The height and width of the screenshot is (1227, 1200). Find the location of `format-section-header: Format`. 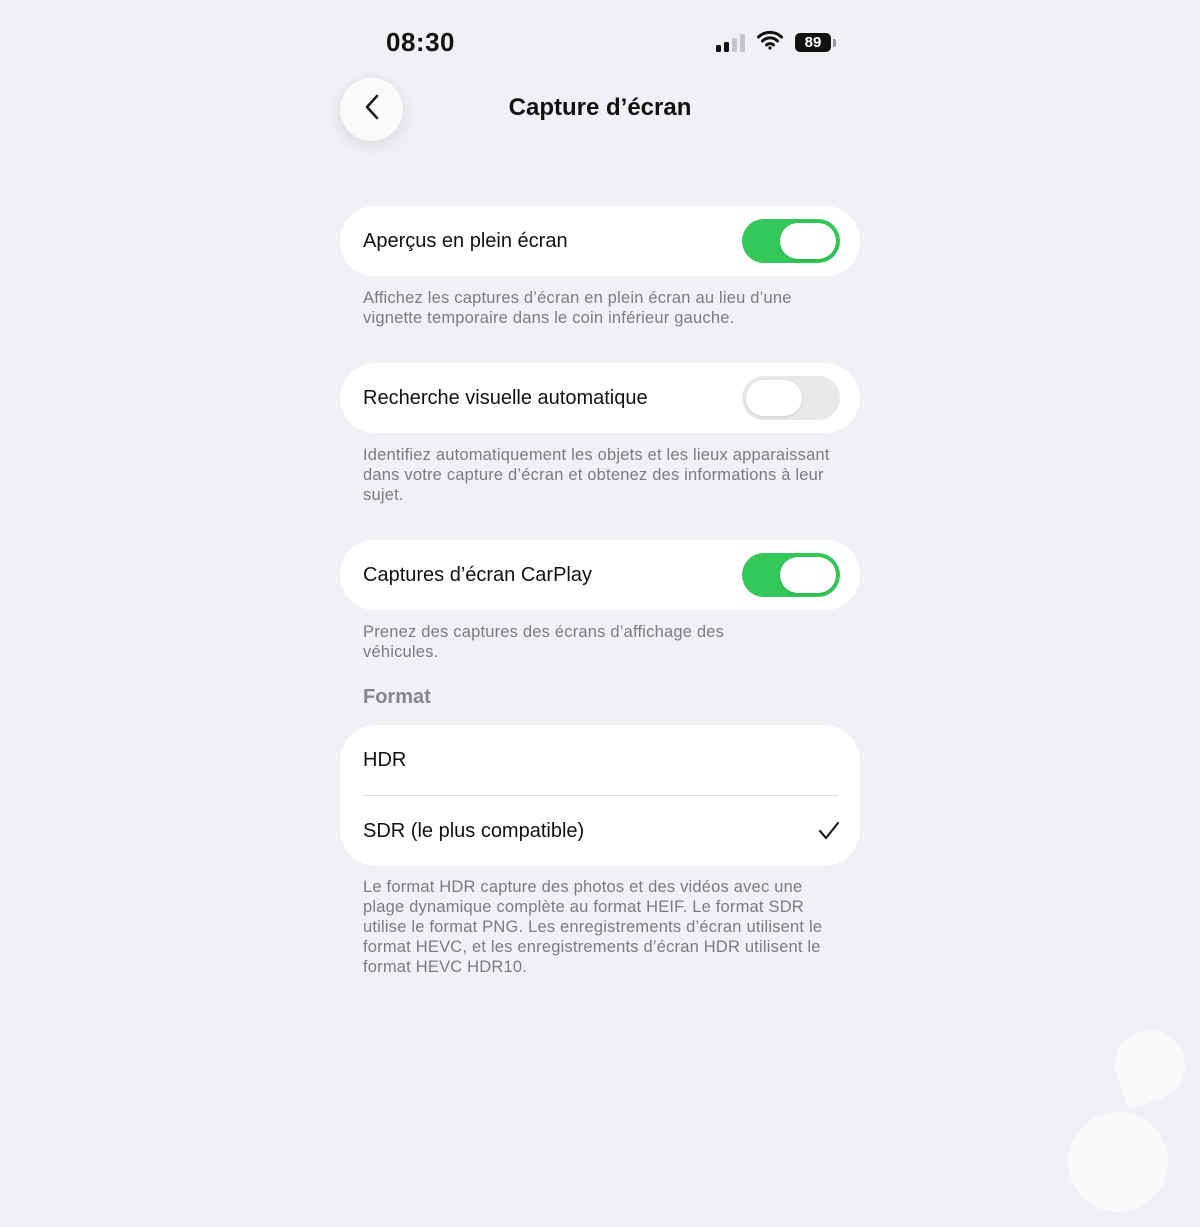

format-section-header: Format is located at coordinates (397, 697).